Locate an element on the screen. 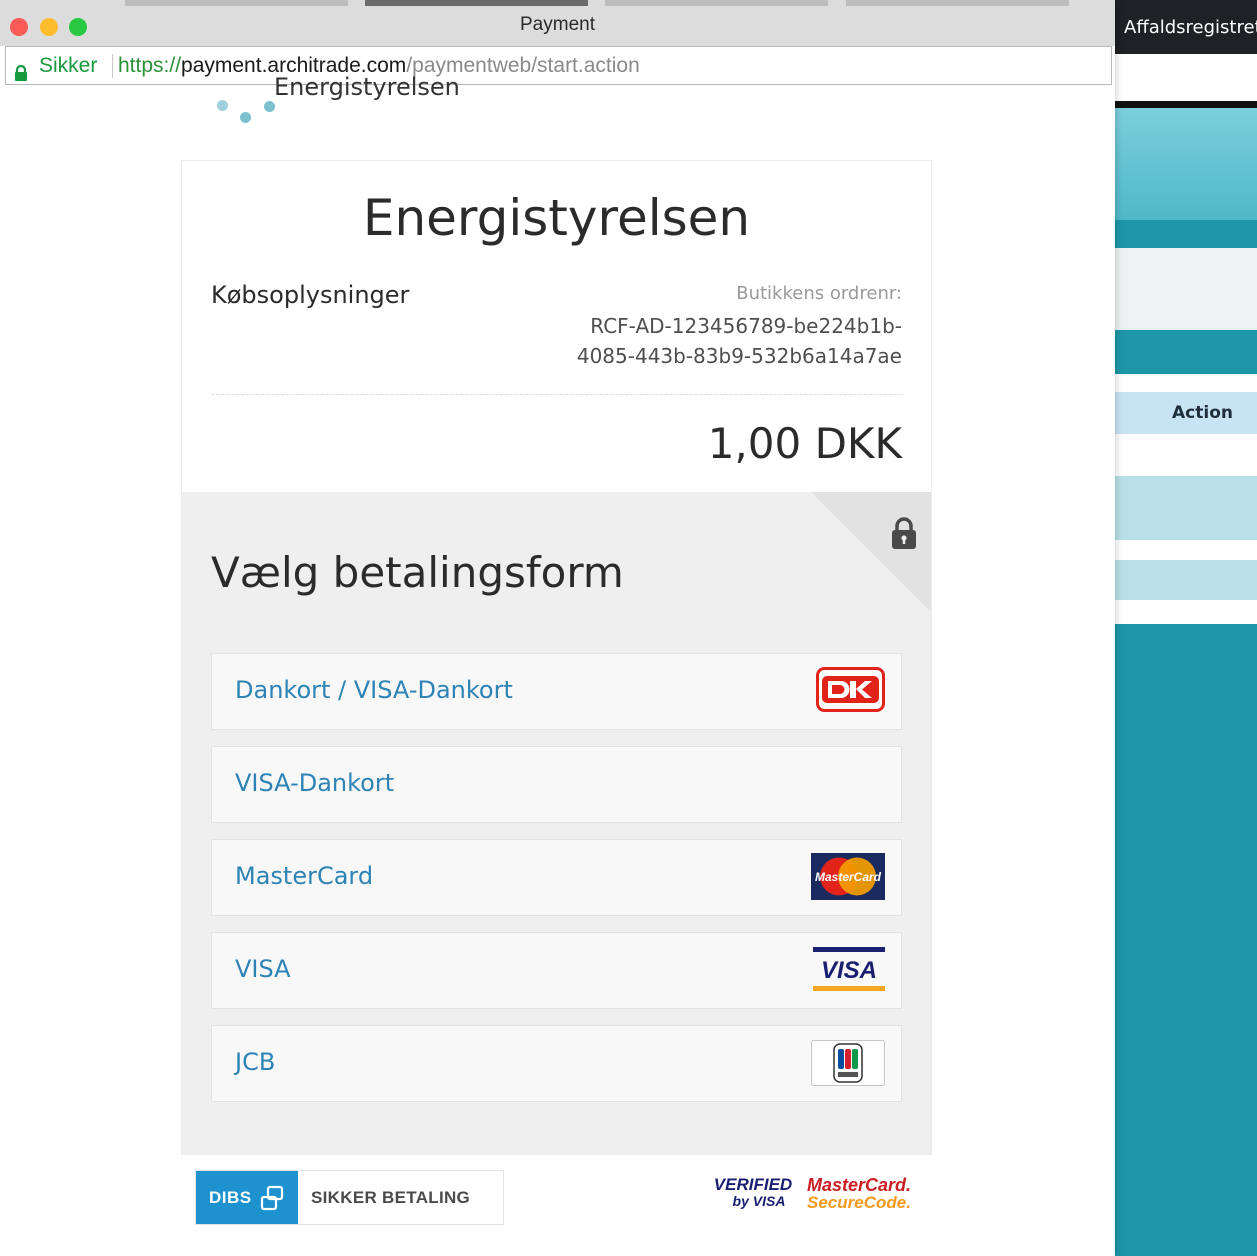  payment-method-label: Dankort / VISA-Dankort is located at coordinates (374, 690).